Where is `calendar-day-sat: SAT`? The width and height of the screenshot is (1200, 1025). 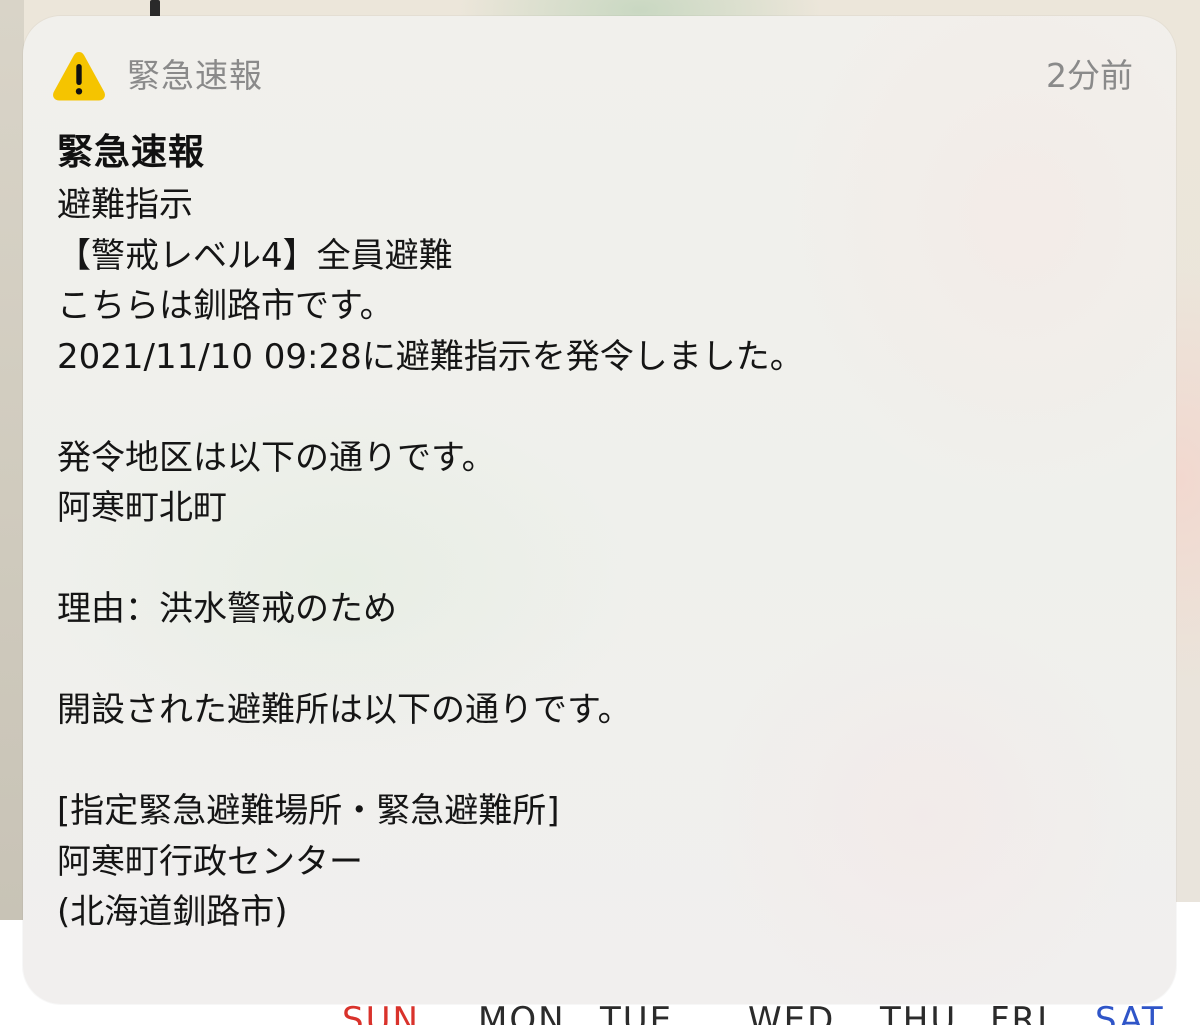
calendar-day-sat: SAT is located at coordinates (1130, 1014).